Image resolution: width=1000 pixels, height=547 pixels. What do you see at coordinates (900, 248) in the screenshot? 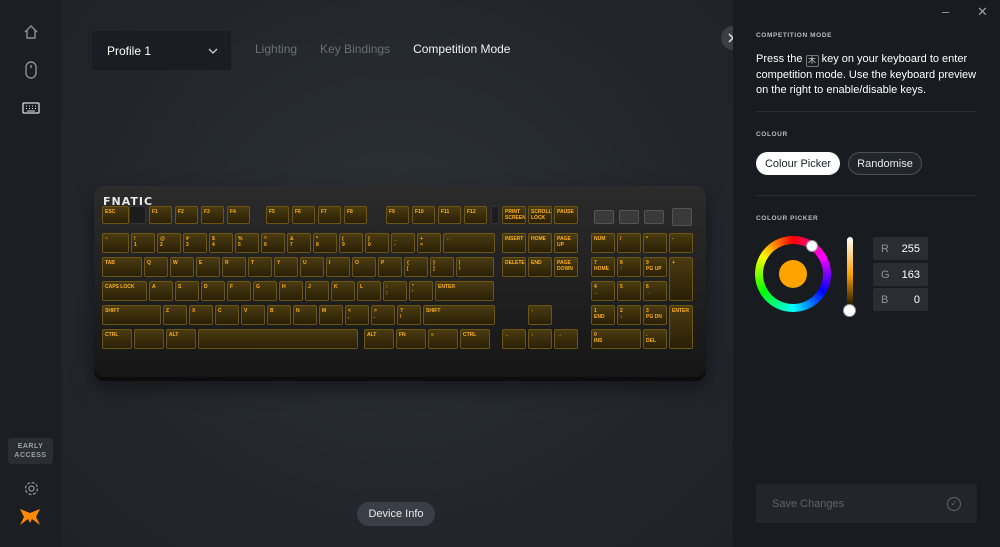
I see `red-input: R 255` at bounding box center [900, 248].